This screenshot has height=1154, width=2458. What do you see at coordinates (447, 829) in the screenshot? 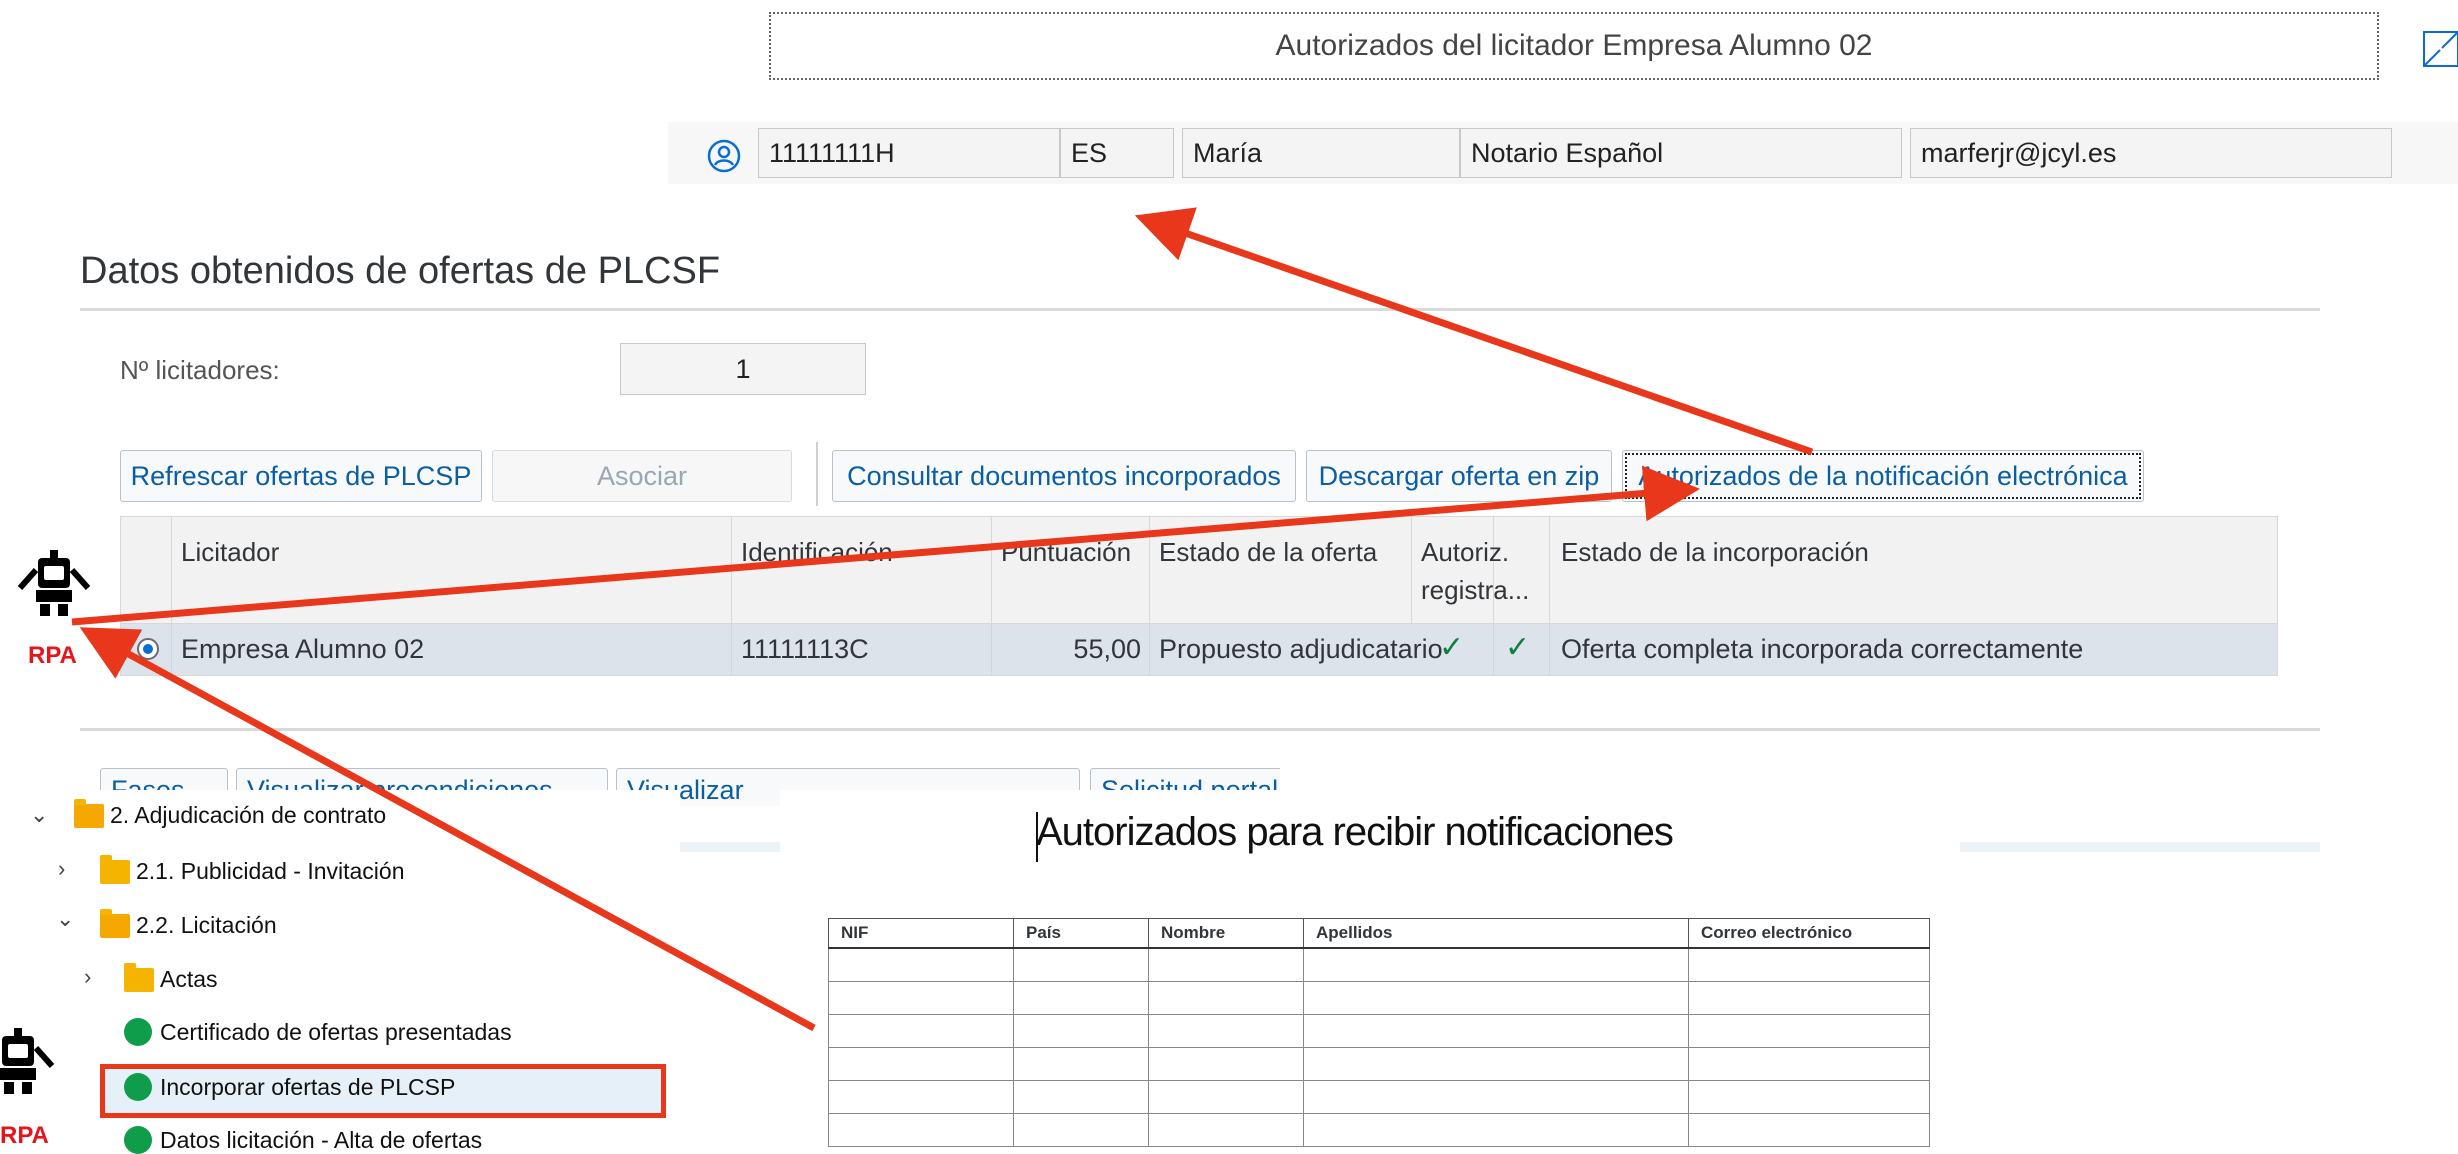
I see `arrow-to-rpa` at bounding box center [447, 829].